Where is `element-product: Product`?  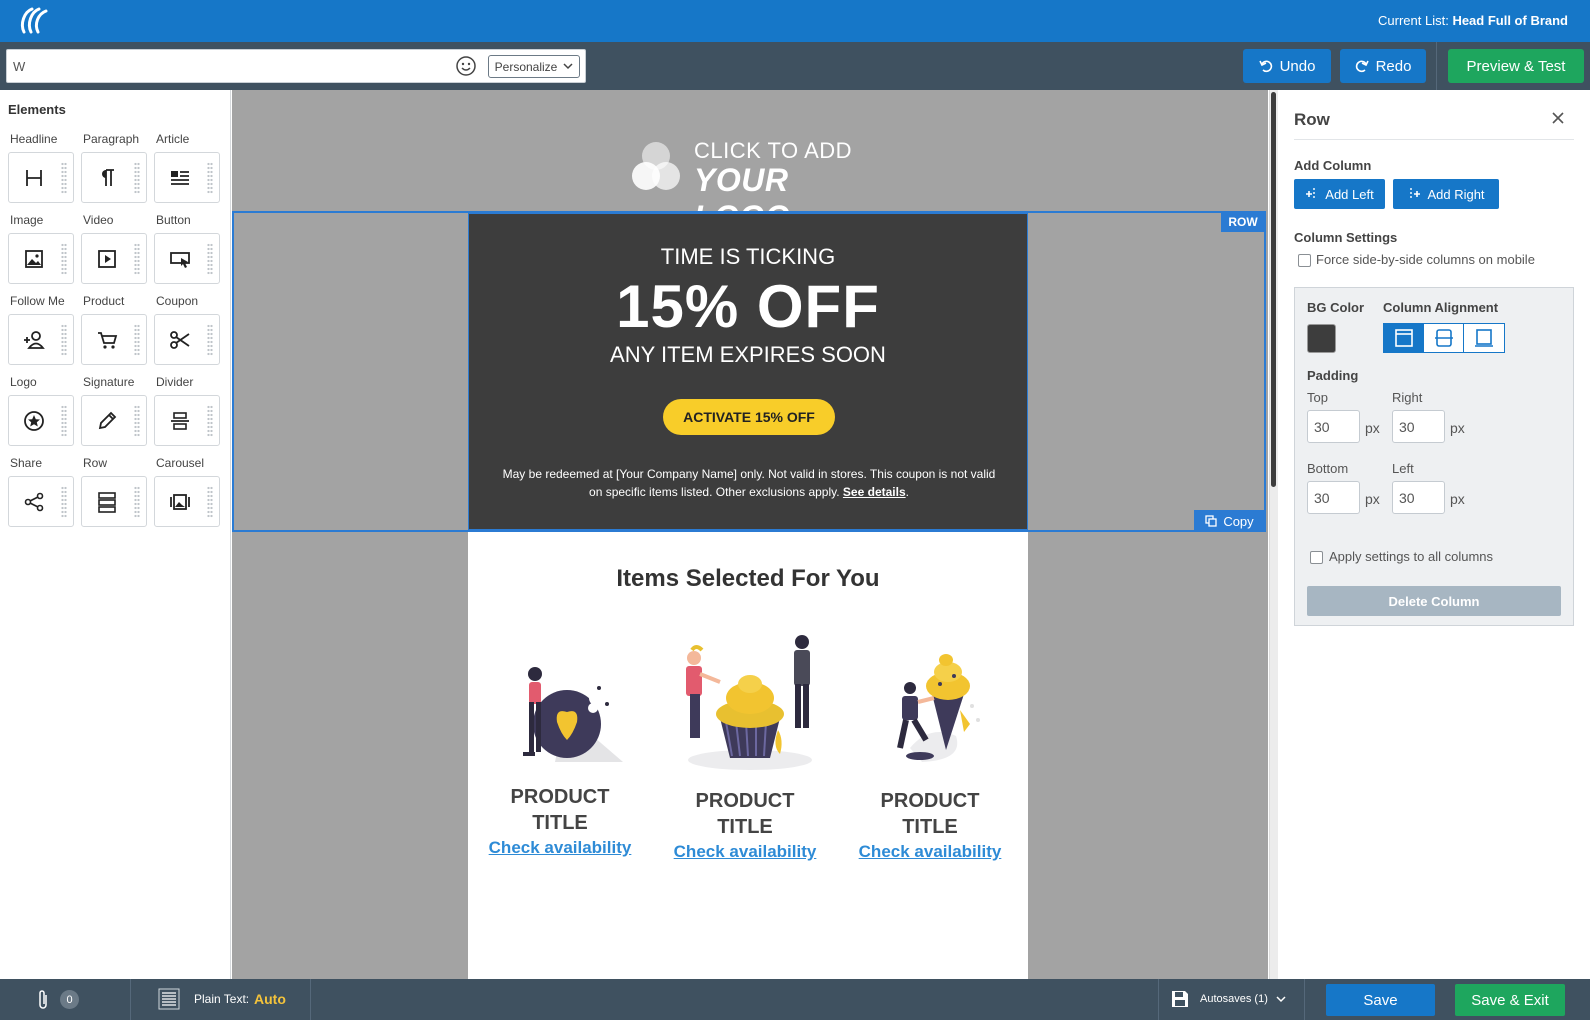 element-product: Product is located at coordinates (114, 329).